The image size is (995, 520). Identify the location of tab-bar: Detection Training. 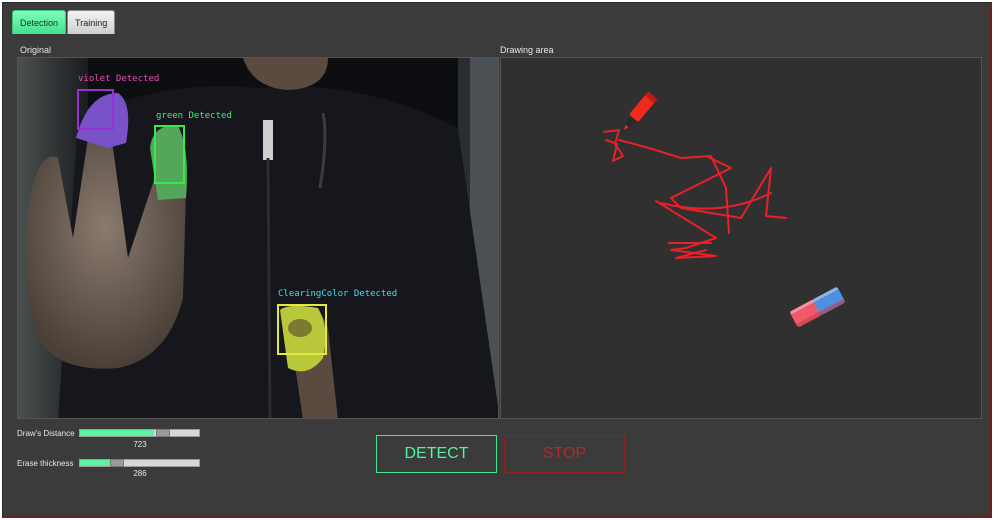
(64, 22).